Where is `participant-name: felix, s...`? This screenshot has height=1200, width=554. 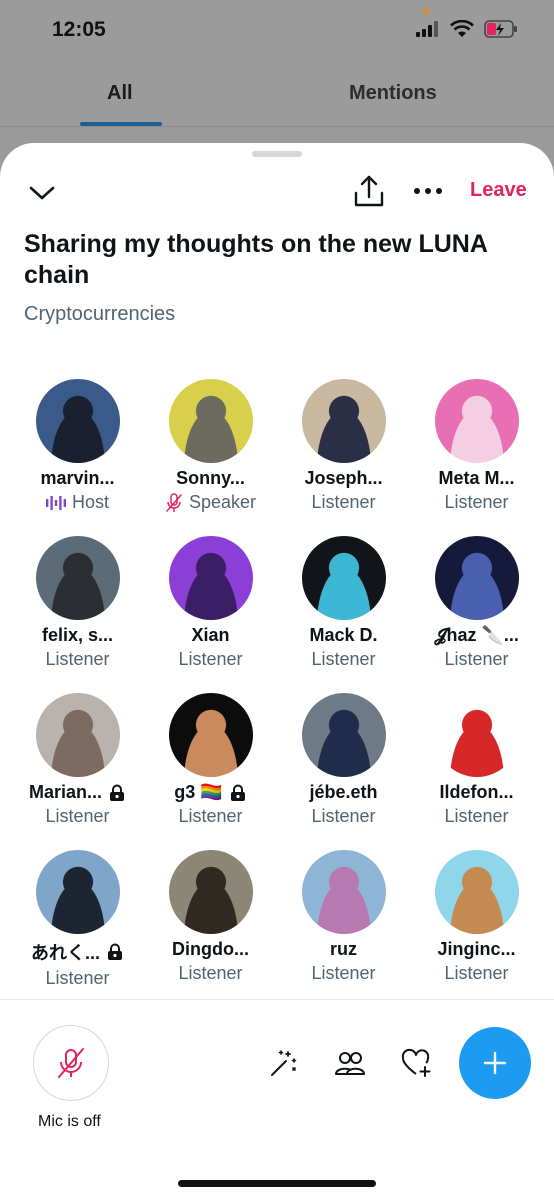 participant-name: felix, s... is located at coordinates (77, 635).